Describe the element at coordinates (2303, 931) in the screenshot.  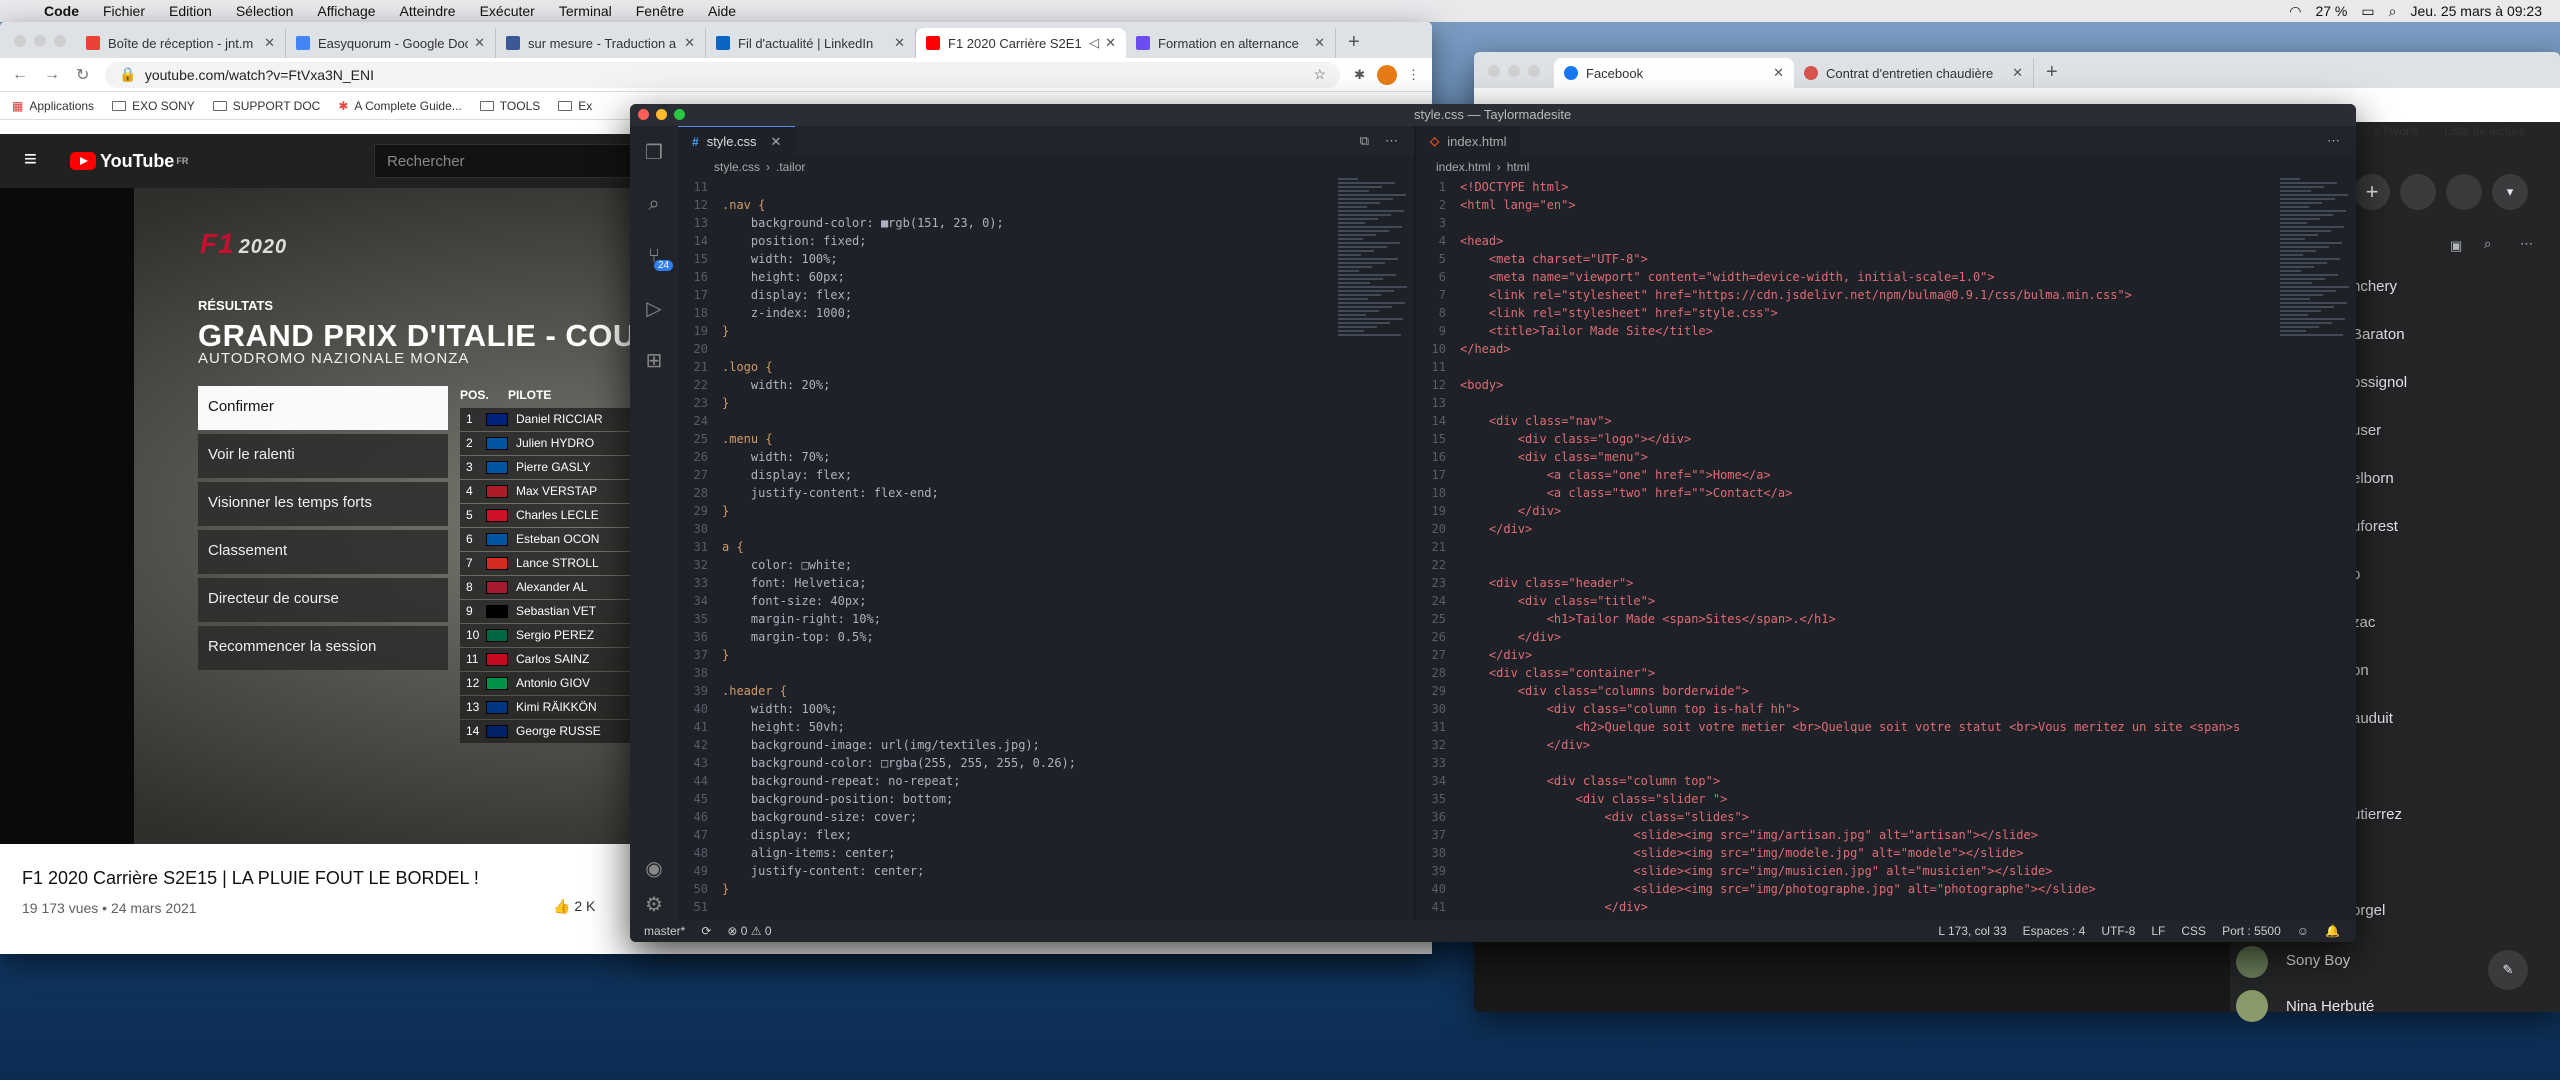
I see `feedback-icon: ☺` at that location.